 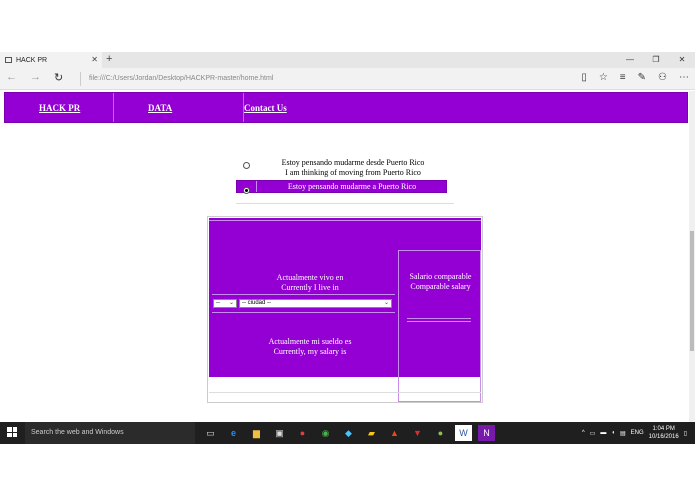 What do you see at coordinates (684, 77) in the screenshot?
I see `more-icon: ⋯` at bounding box center [684, 77].